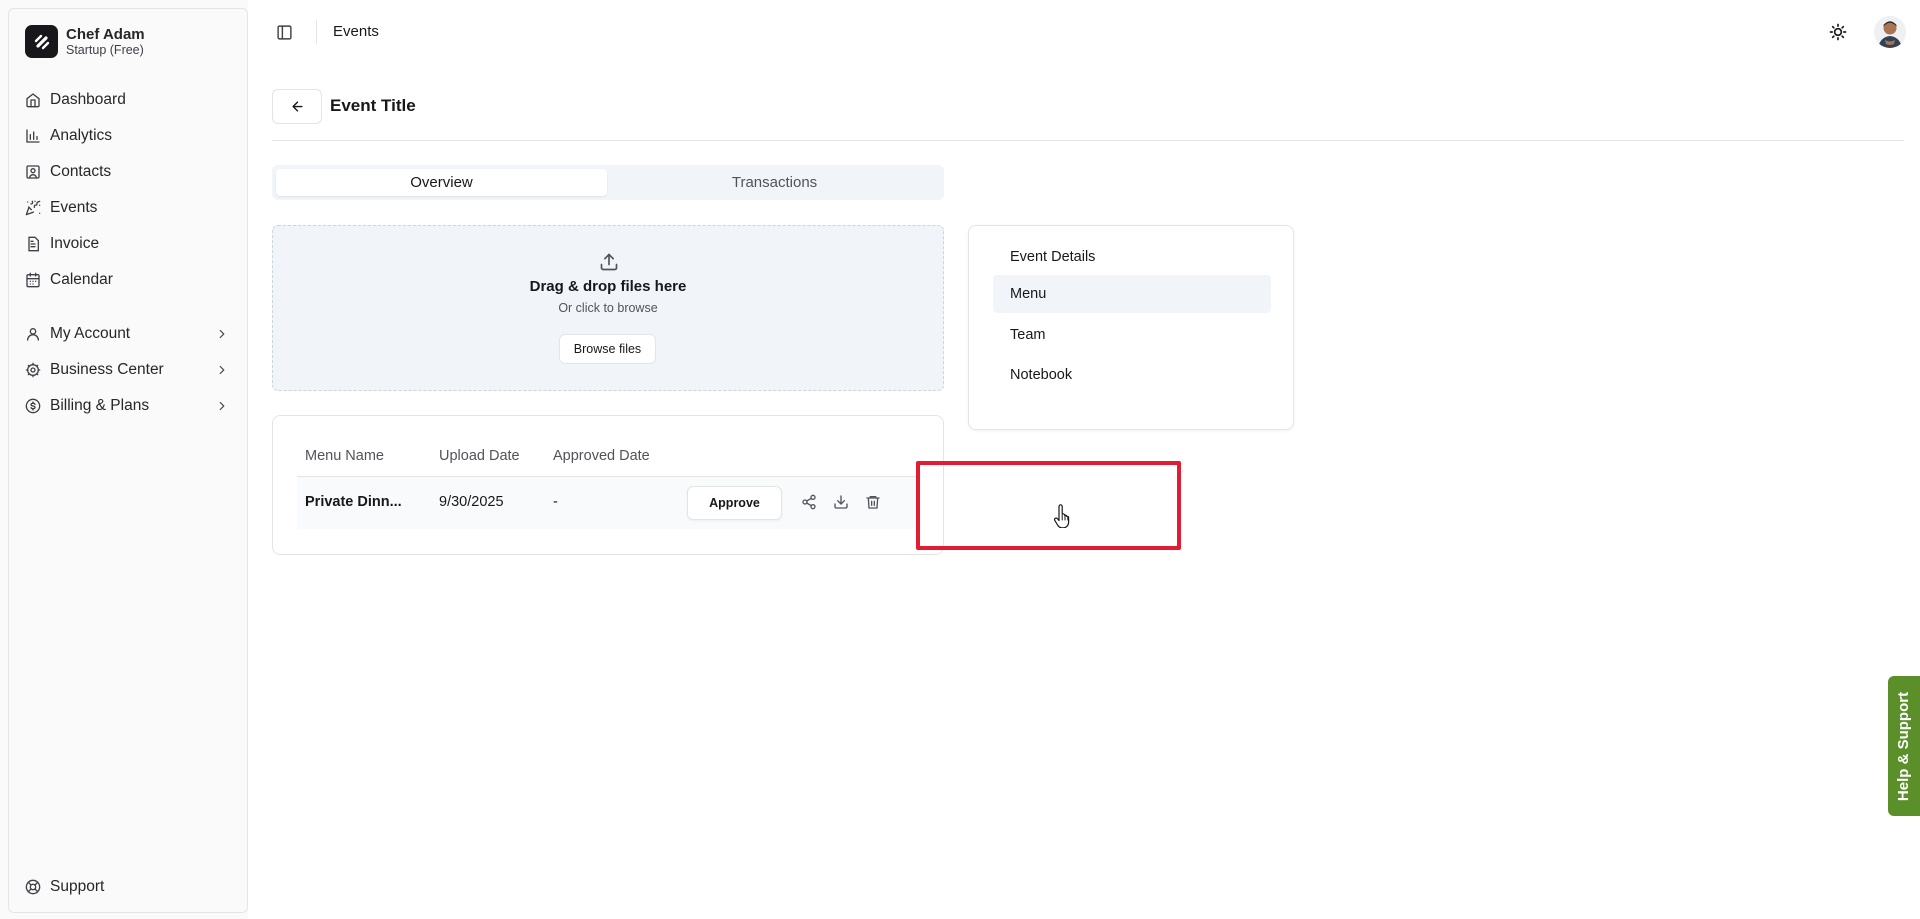 This screenshot has width=1920, height=919. What do you see at coordinates (608, 182) in the screenshot?
I see `tab-list: Overview Transactions` at bounding box center [608, 182].